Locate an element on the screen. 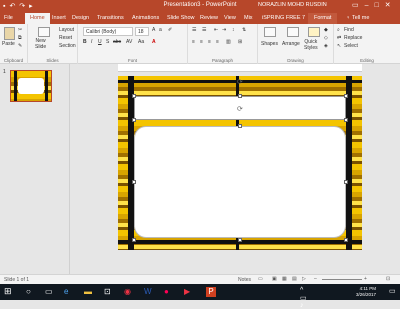  clear-format-icon: ✐ is located at coordinates (170, 30).